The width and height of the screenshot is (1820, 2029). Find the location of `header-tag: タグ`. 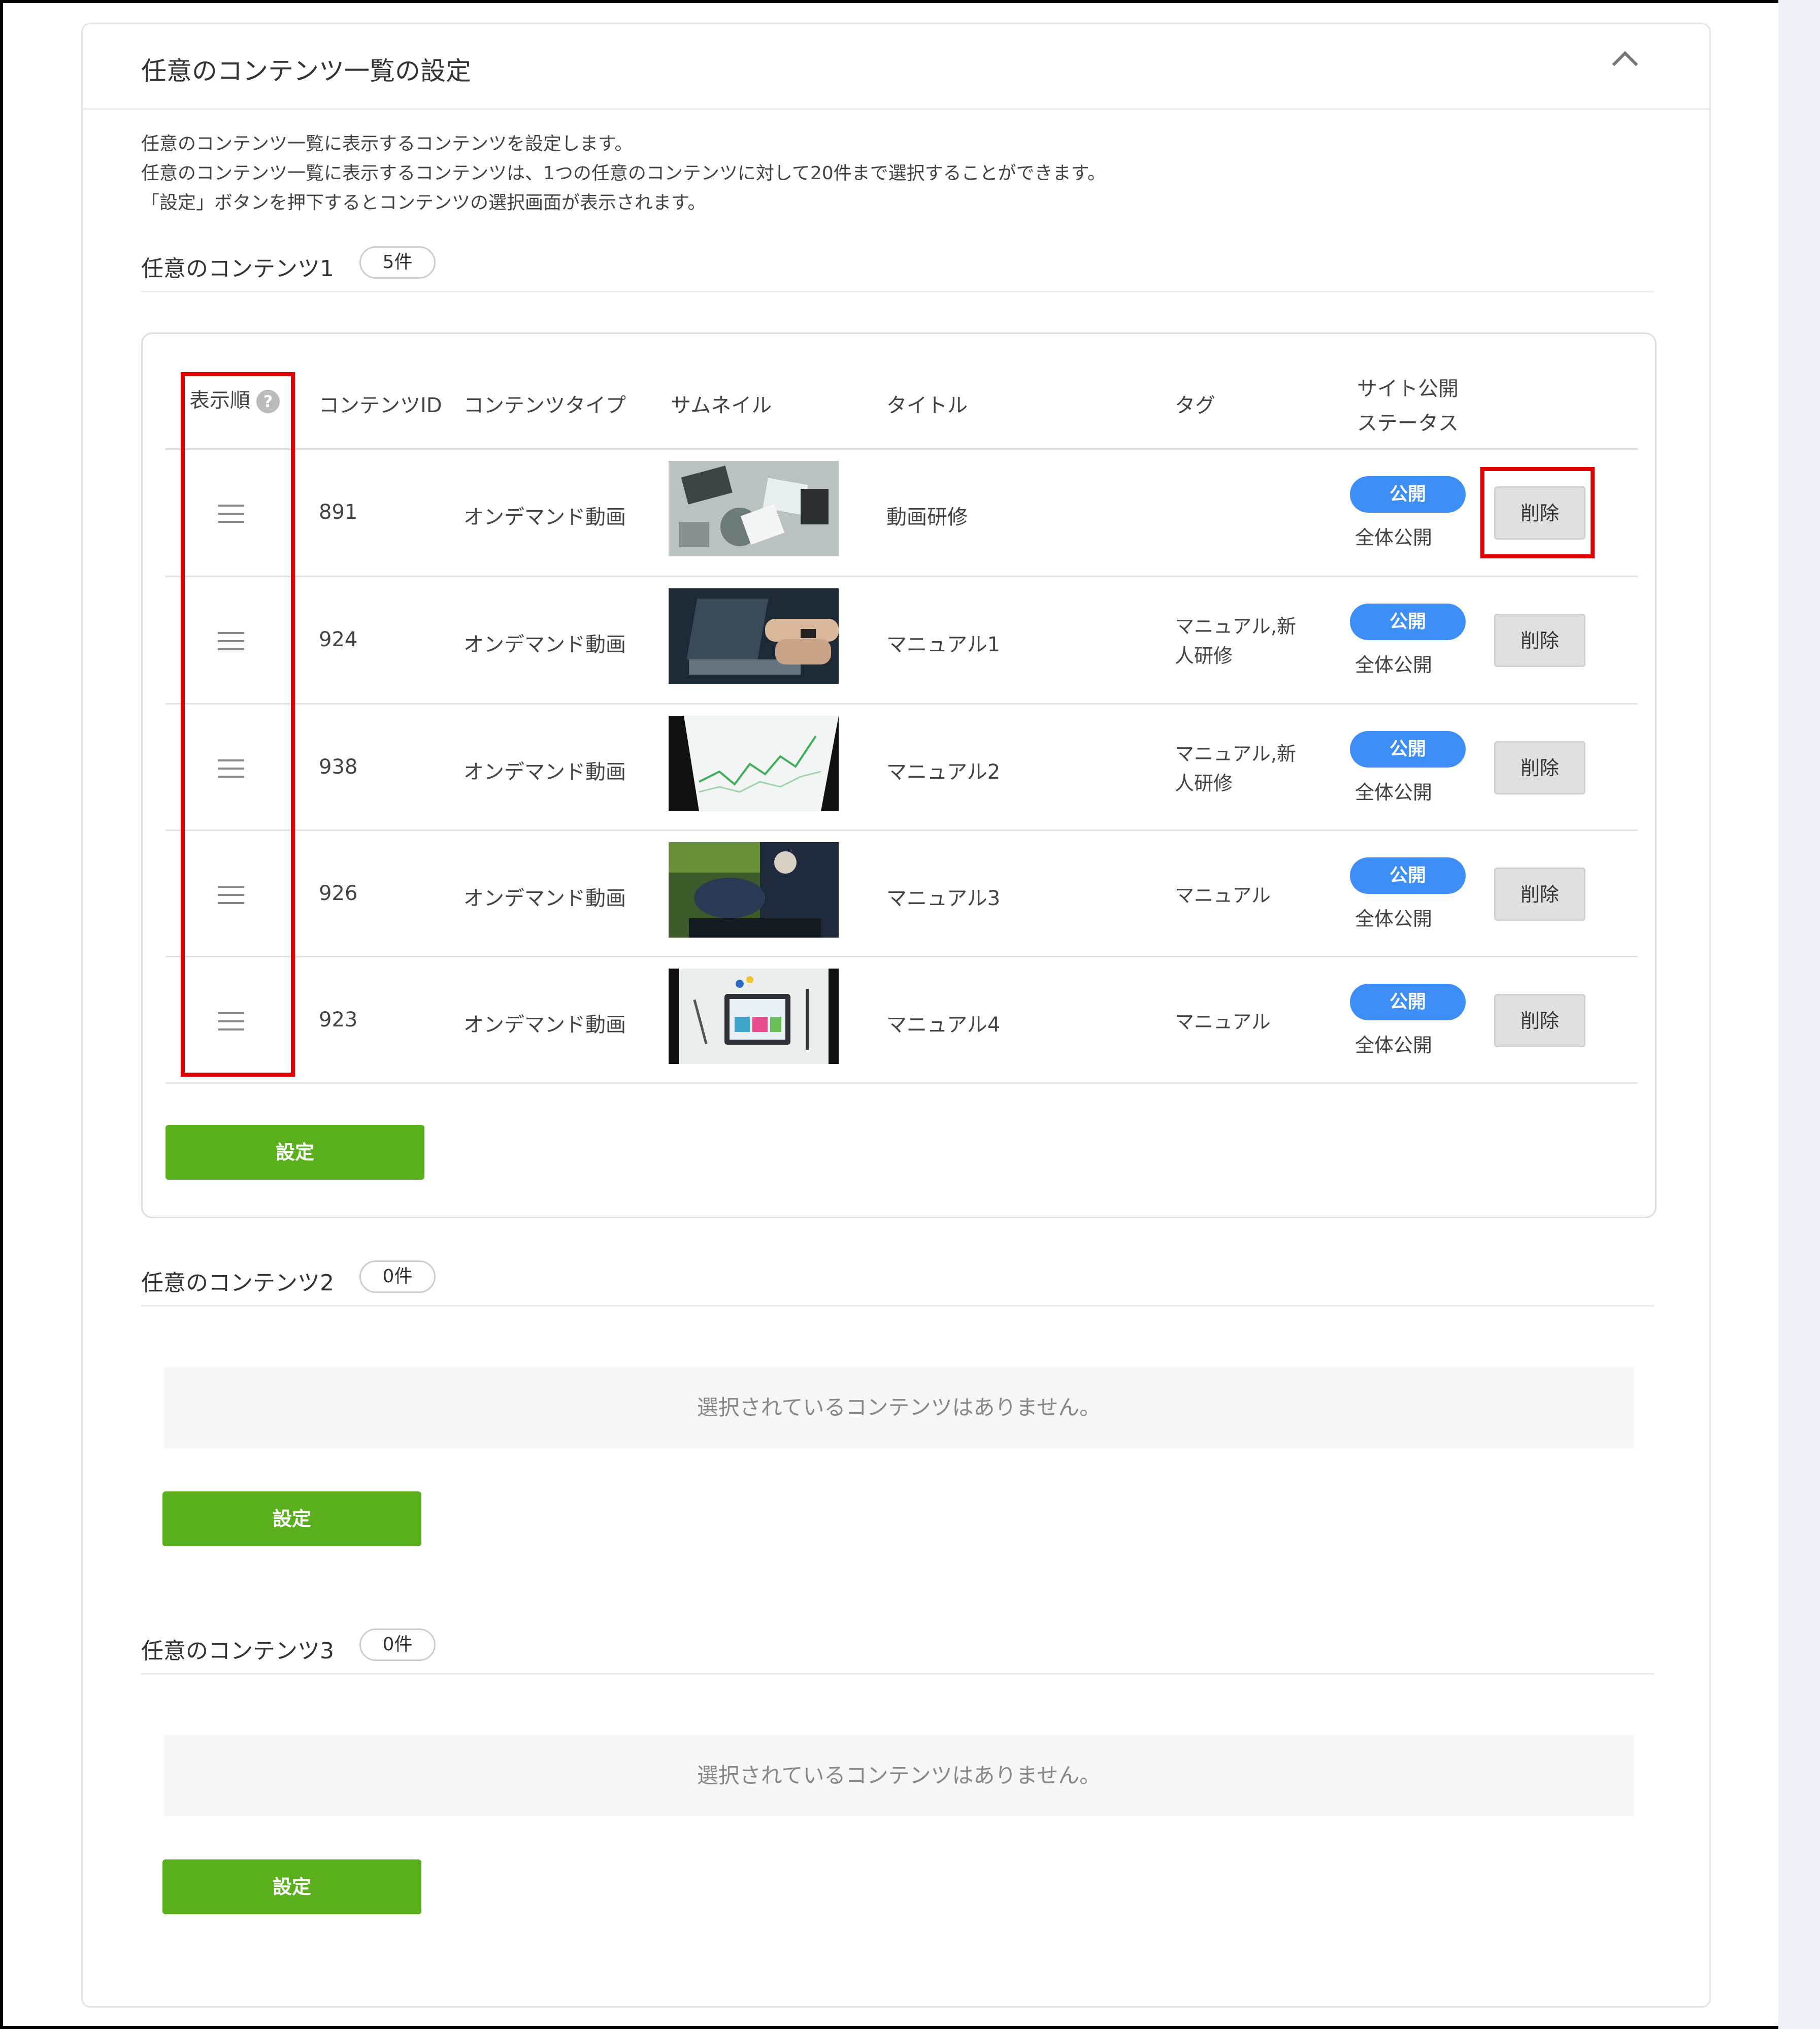

header-tag: タグ is located at coordinates (1195, 405).